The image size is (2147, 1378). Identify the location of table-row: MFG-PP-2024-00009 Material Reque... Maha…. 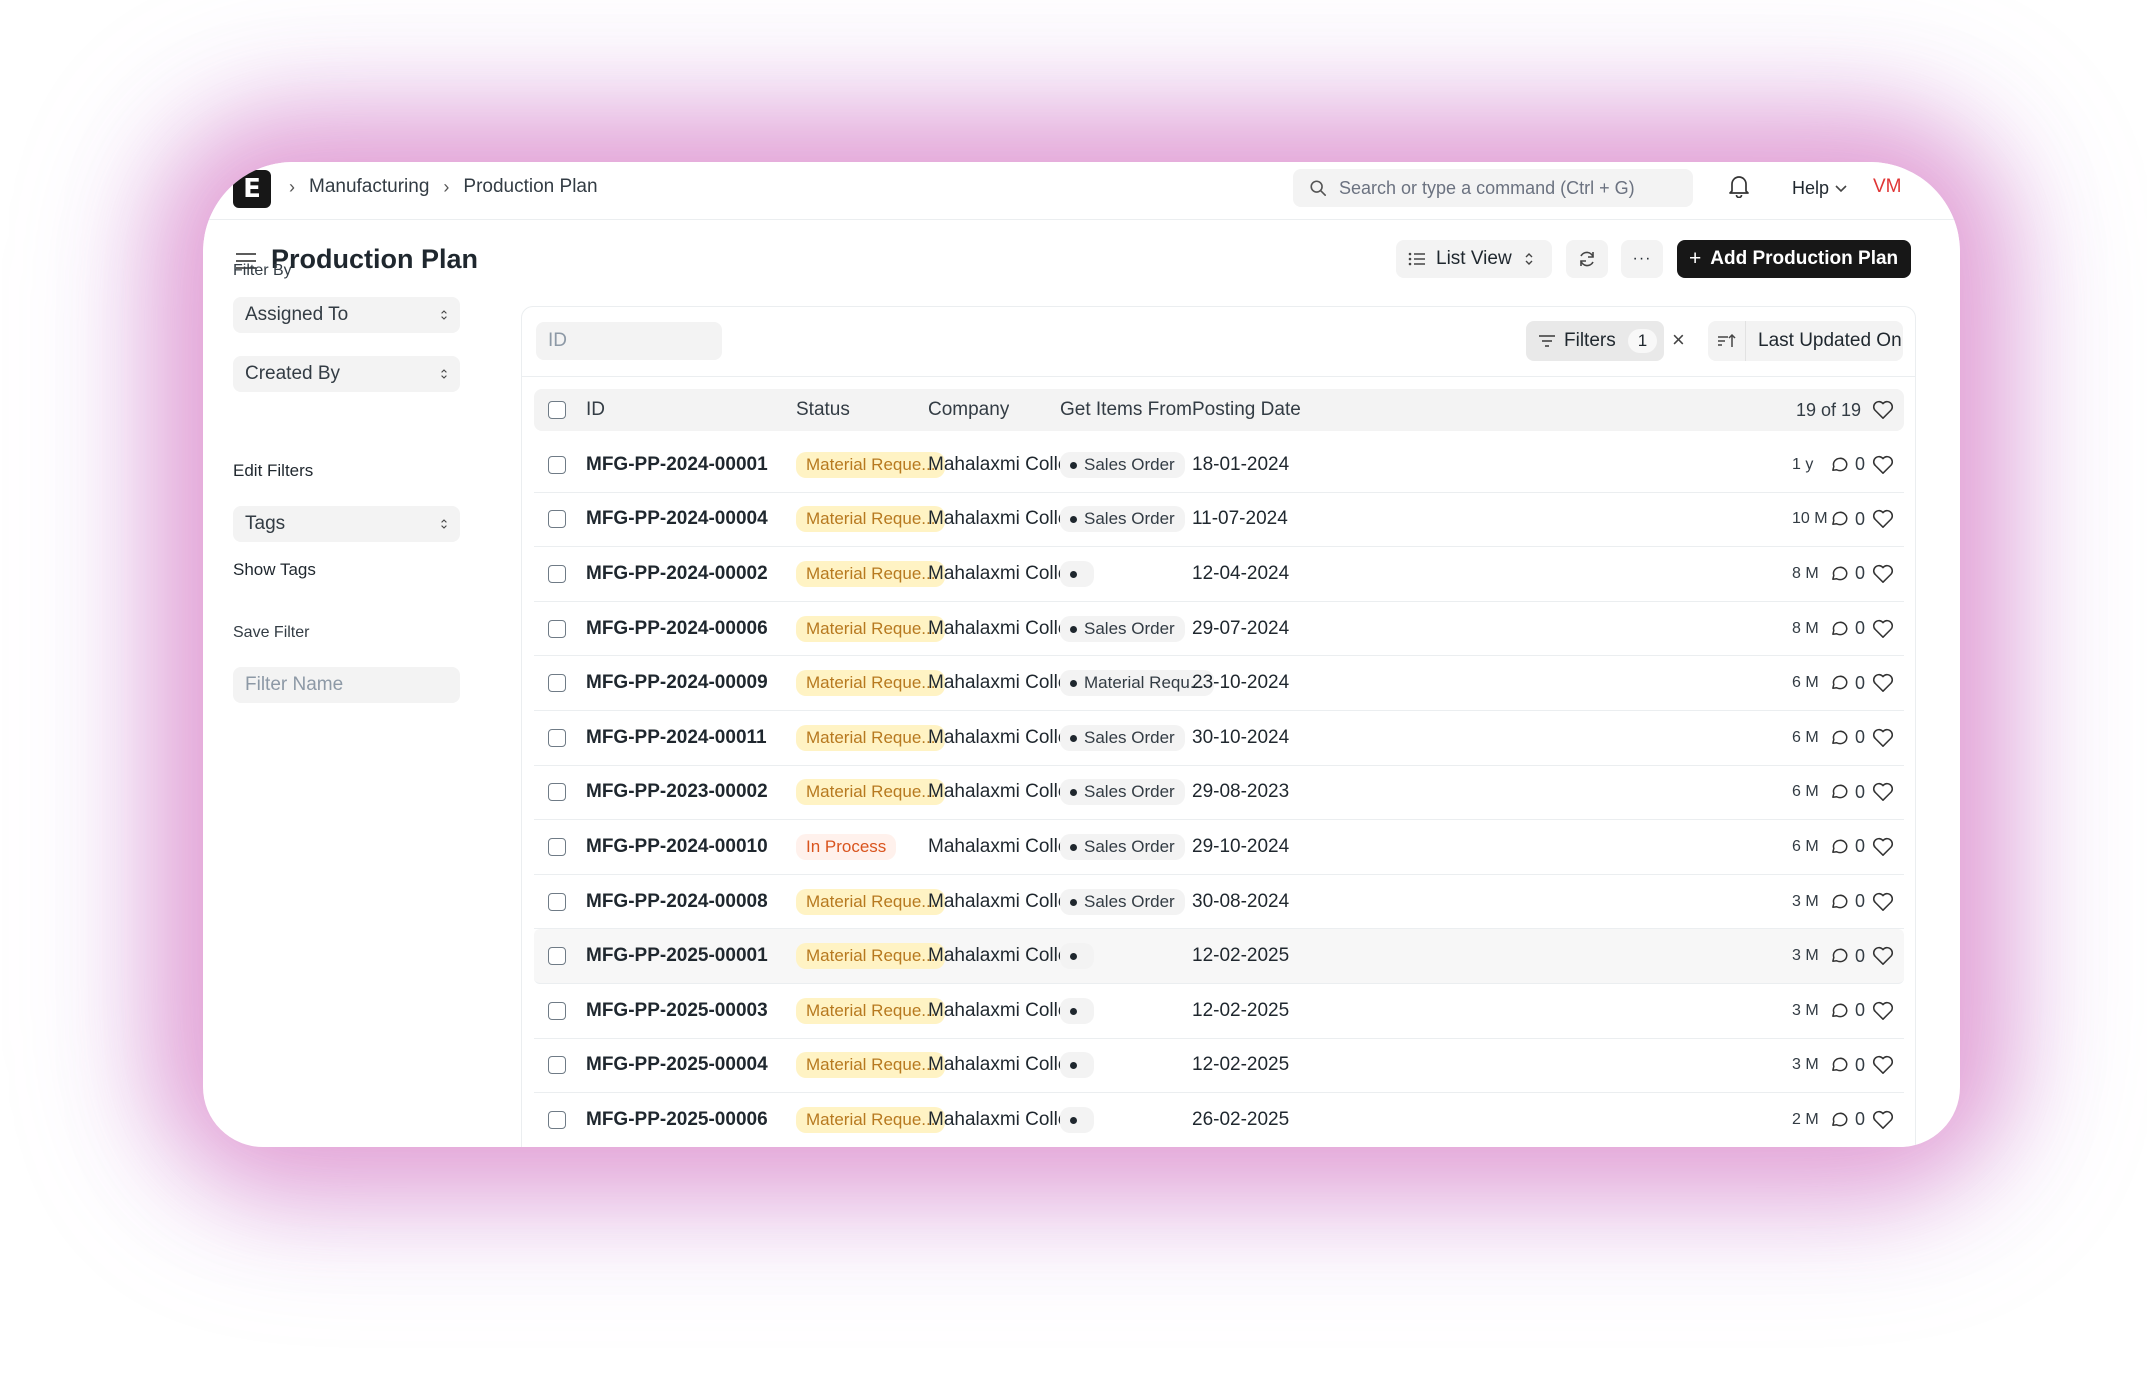
(1219, 683).